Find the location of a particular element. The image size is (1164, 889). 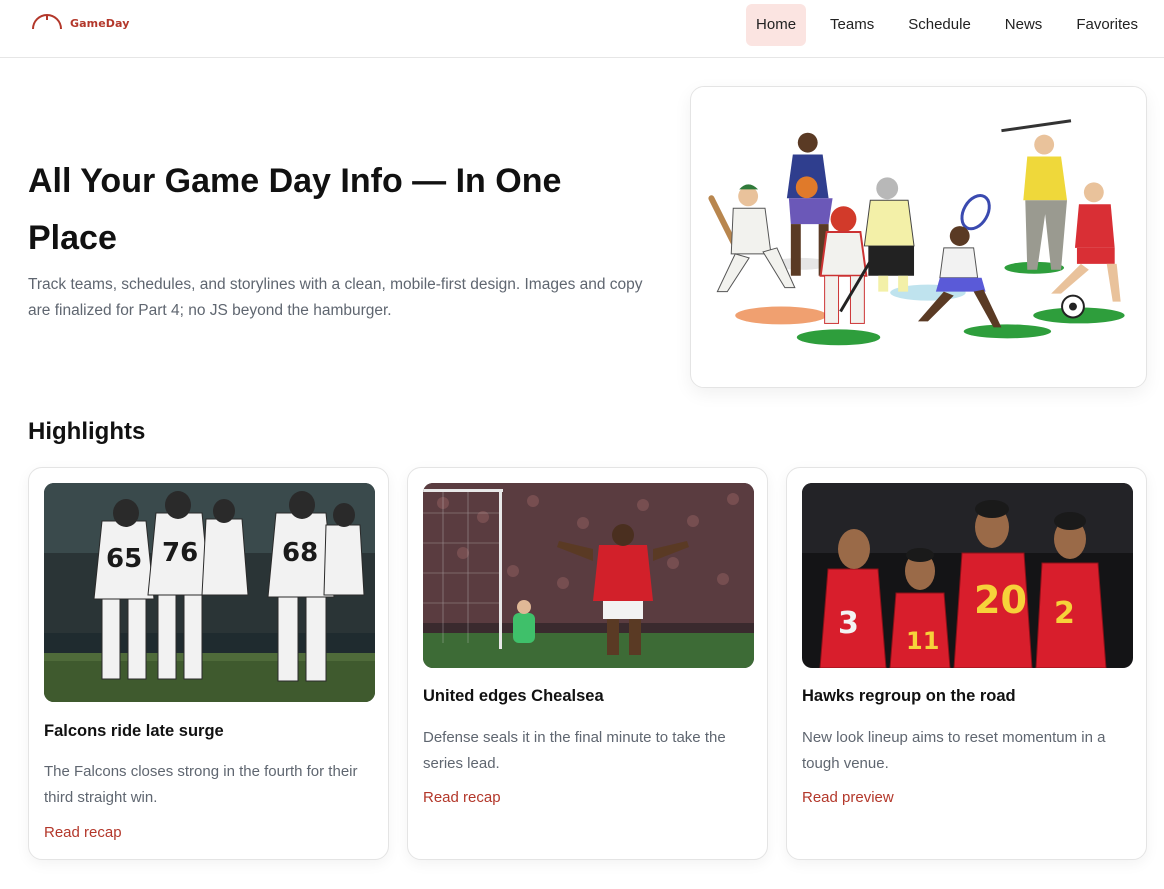

hero-image-card is located at coordinates (918, 237).